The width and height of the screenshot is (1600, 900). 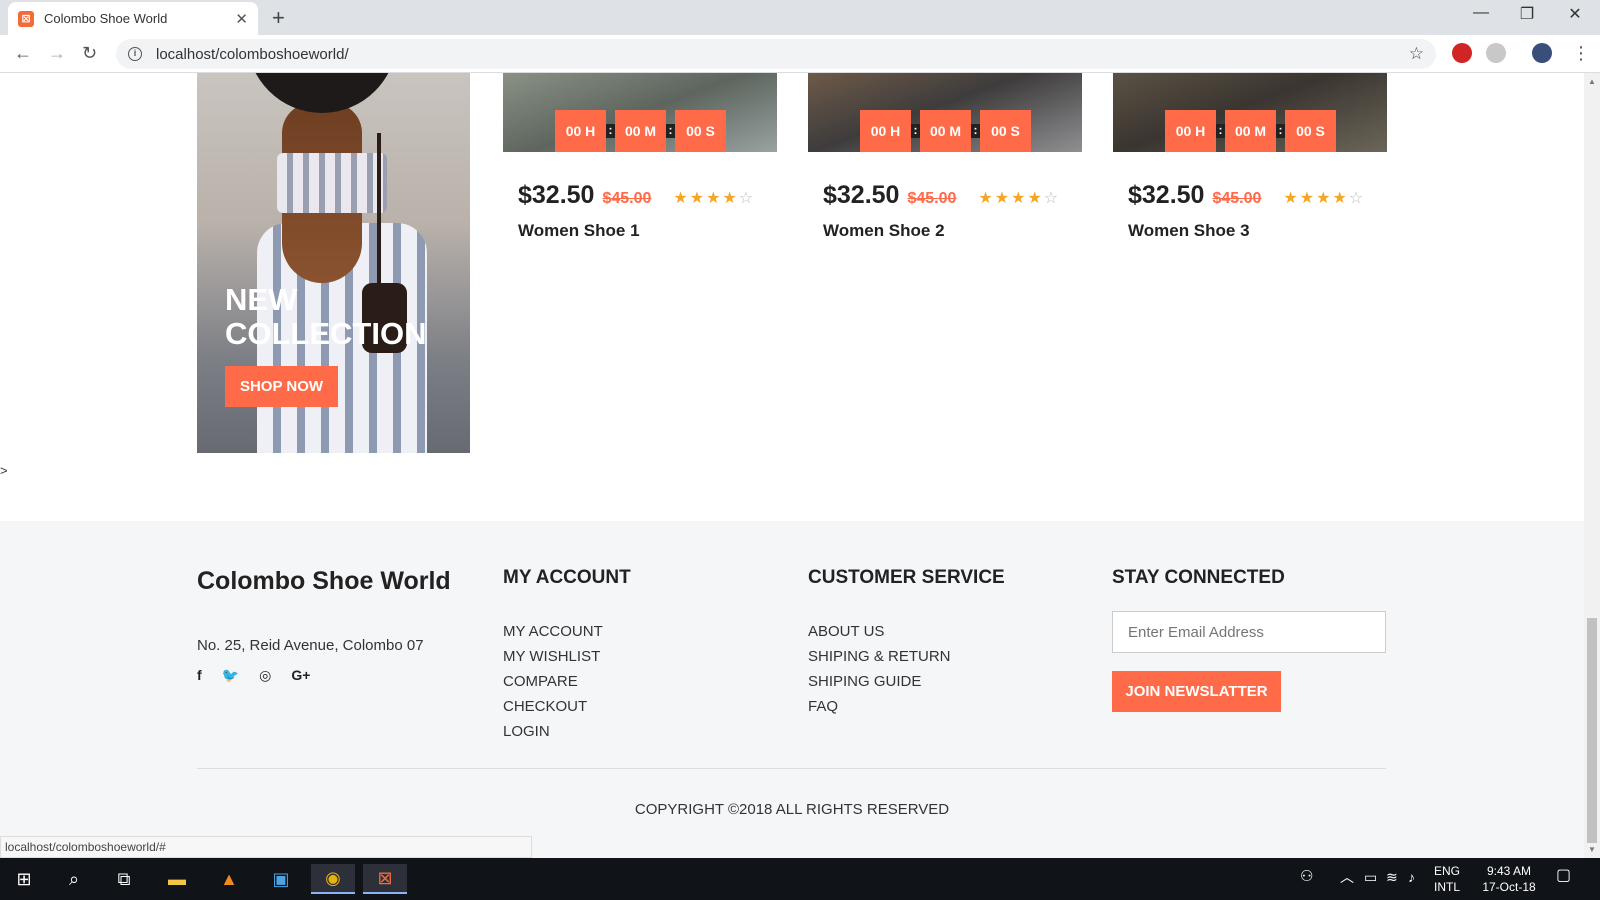 What do you see at coordinates (1592, 730) in the screenshot?
I see `scrollbar-thumb` at bounding box center [1592, 730].